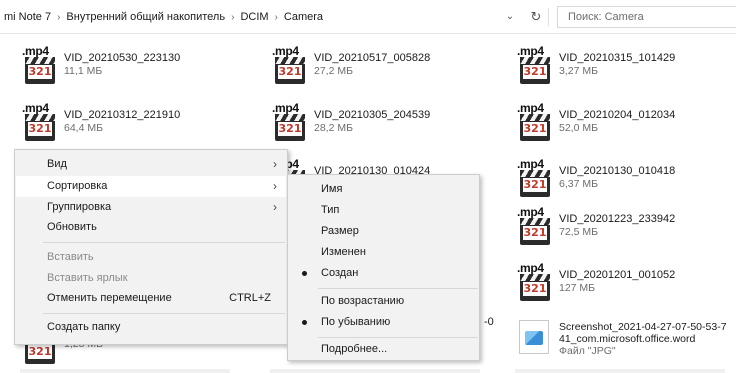 The height and width of the screenshot is (373, 736). I want to click on refresh-icon: ↻, so click(536, 17).